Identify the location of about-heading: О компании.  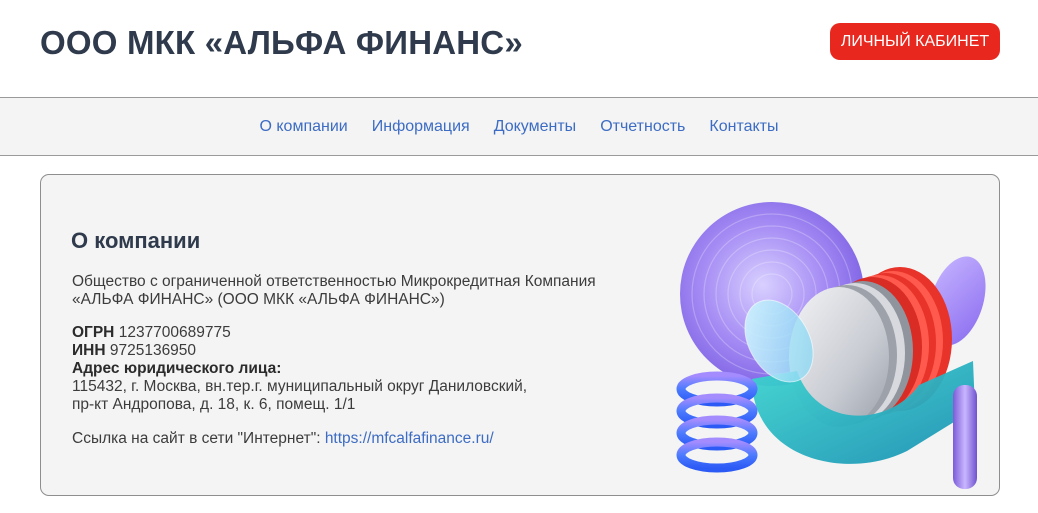
(136, 240).